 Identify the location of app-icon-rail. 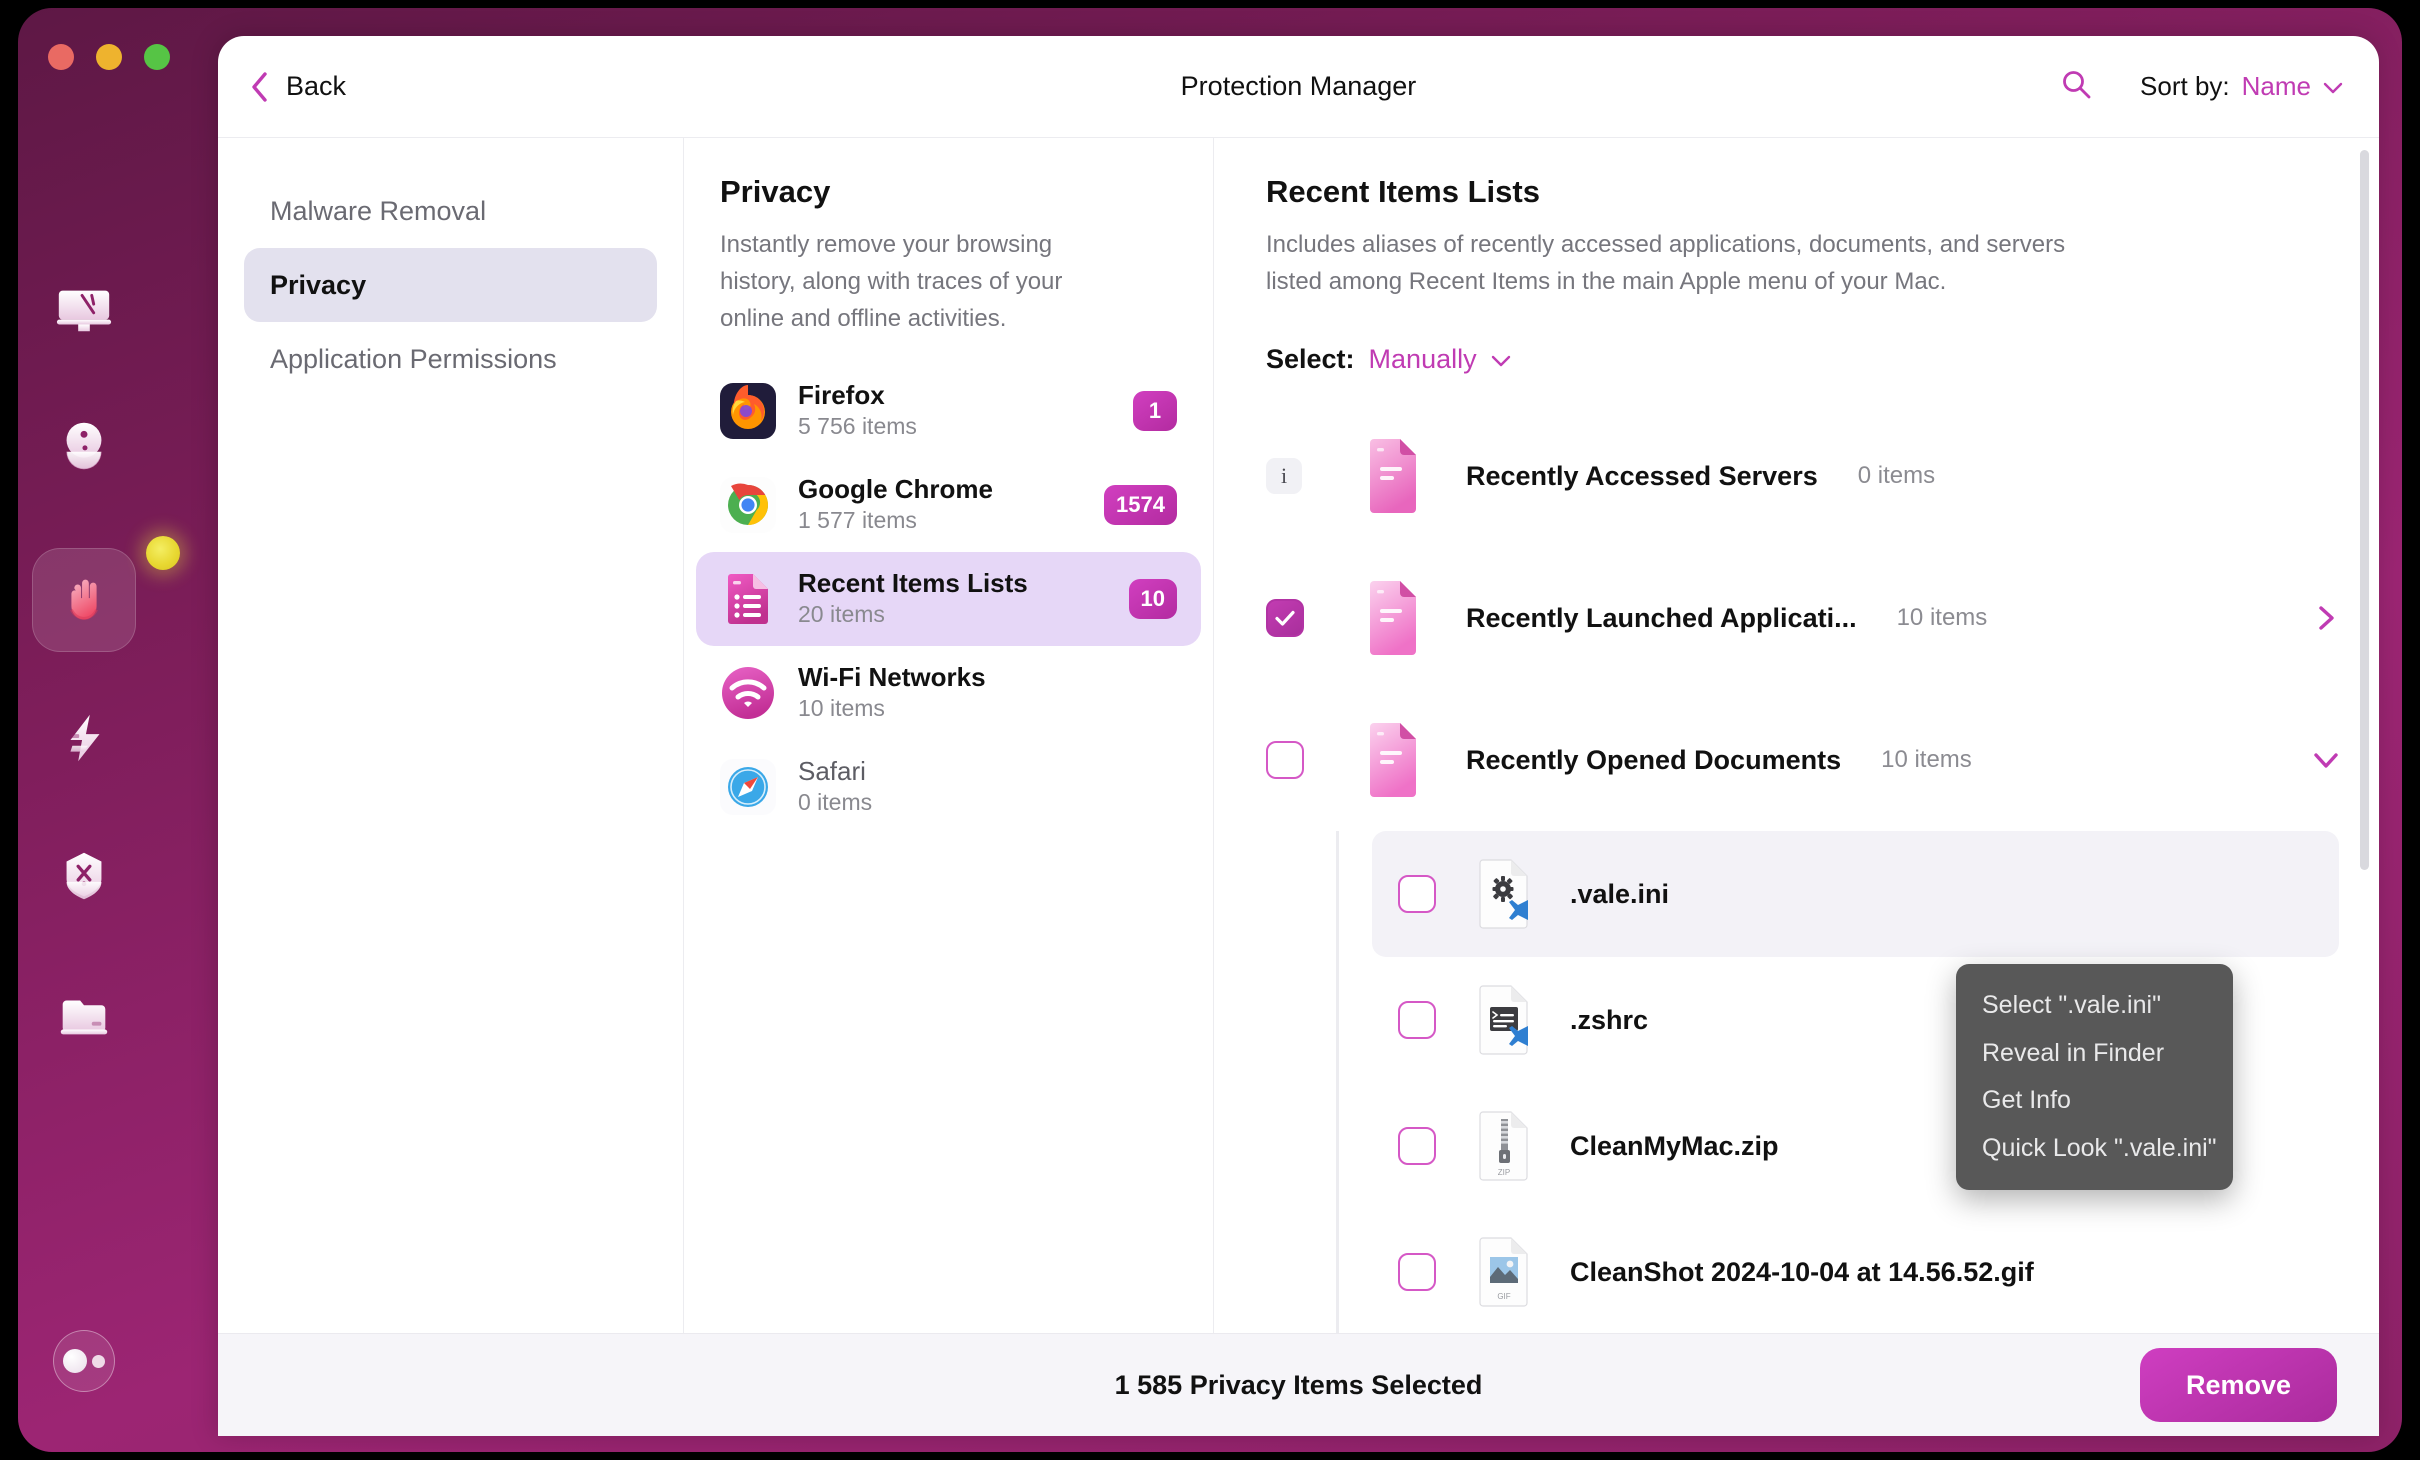
(99, 730).